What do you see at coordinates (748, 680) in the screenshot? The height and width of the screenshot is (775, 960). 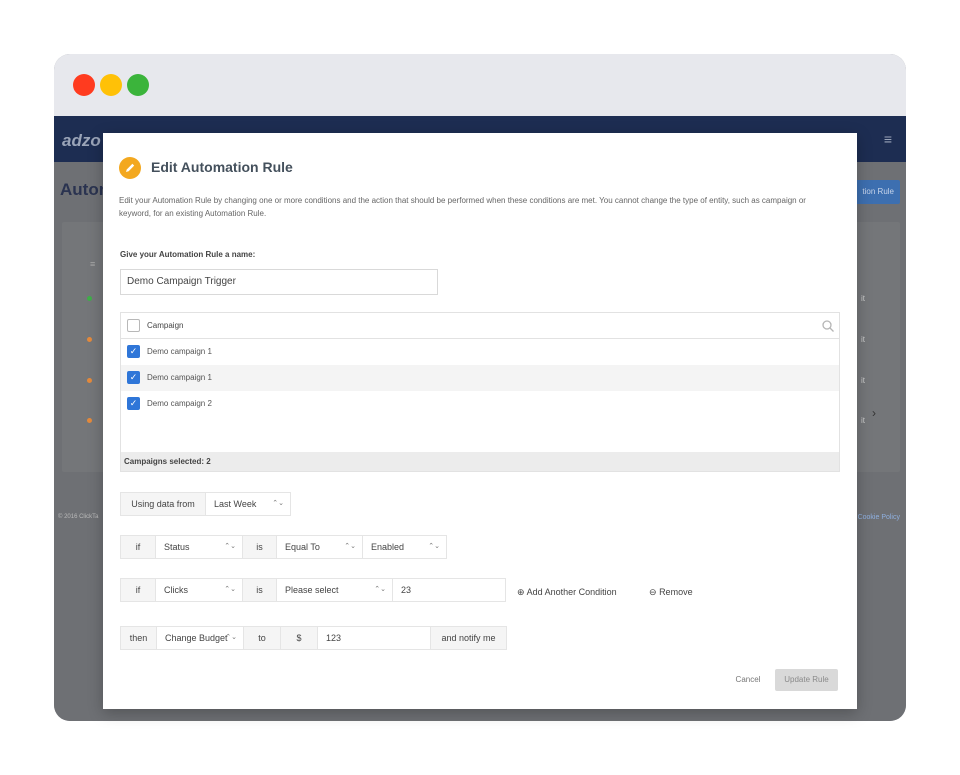 I see `cancel-button: Cancel` at bounding box center [748, 680].